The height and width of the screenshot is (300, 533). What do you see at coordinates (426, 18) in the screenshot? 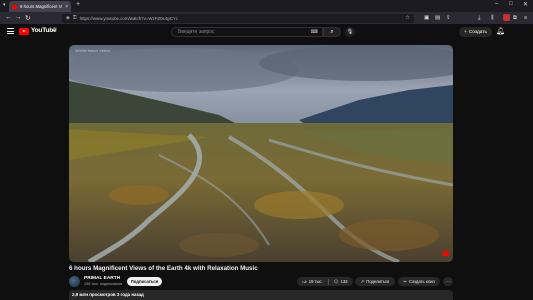
I see `translate-icon: ▣` at bounding box center [426, 18].